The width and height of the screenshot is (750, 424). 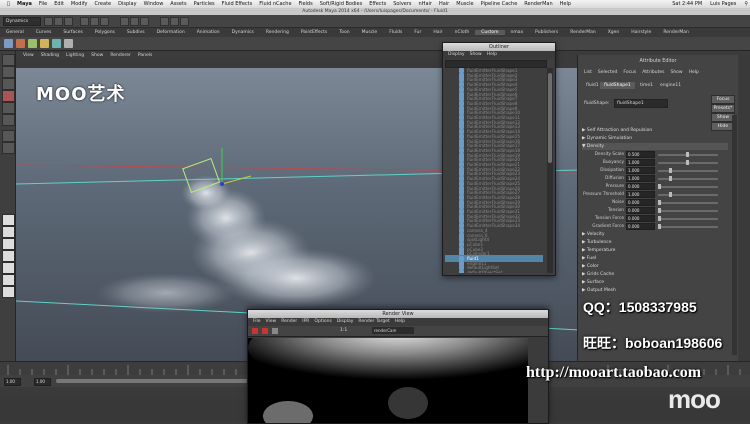 What do you see at coordinates (437, 32) in the screenshot?
I see `shelf-tab-hair: Hair` at bounding box center [437, 32].